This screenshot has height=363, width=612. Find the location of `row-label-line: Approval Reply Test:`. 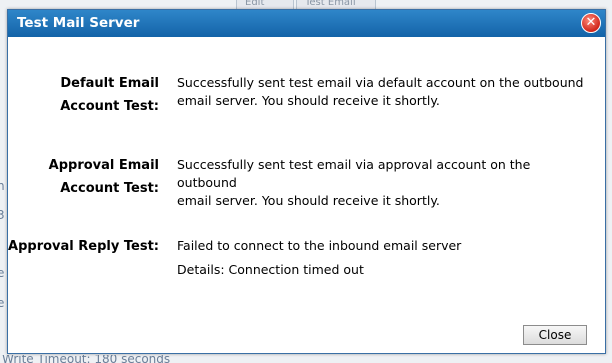

row-label-line: Approval Reply Test: is located at coordinates (83, 246).